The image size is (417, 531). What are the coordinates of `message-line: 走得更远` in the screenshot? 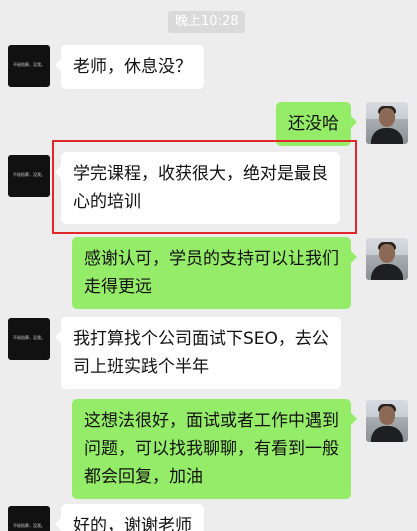 It's located at (118, 287).